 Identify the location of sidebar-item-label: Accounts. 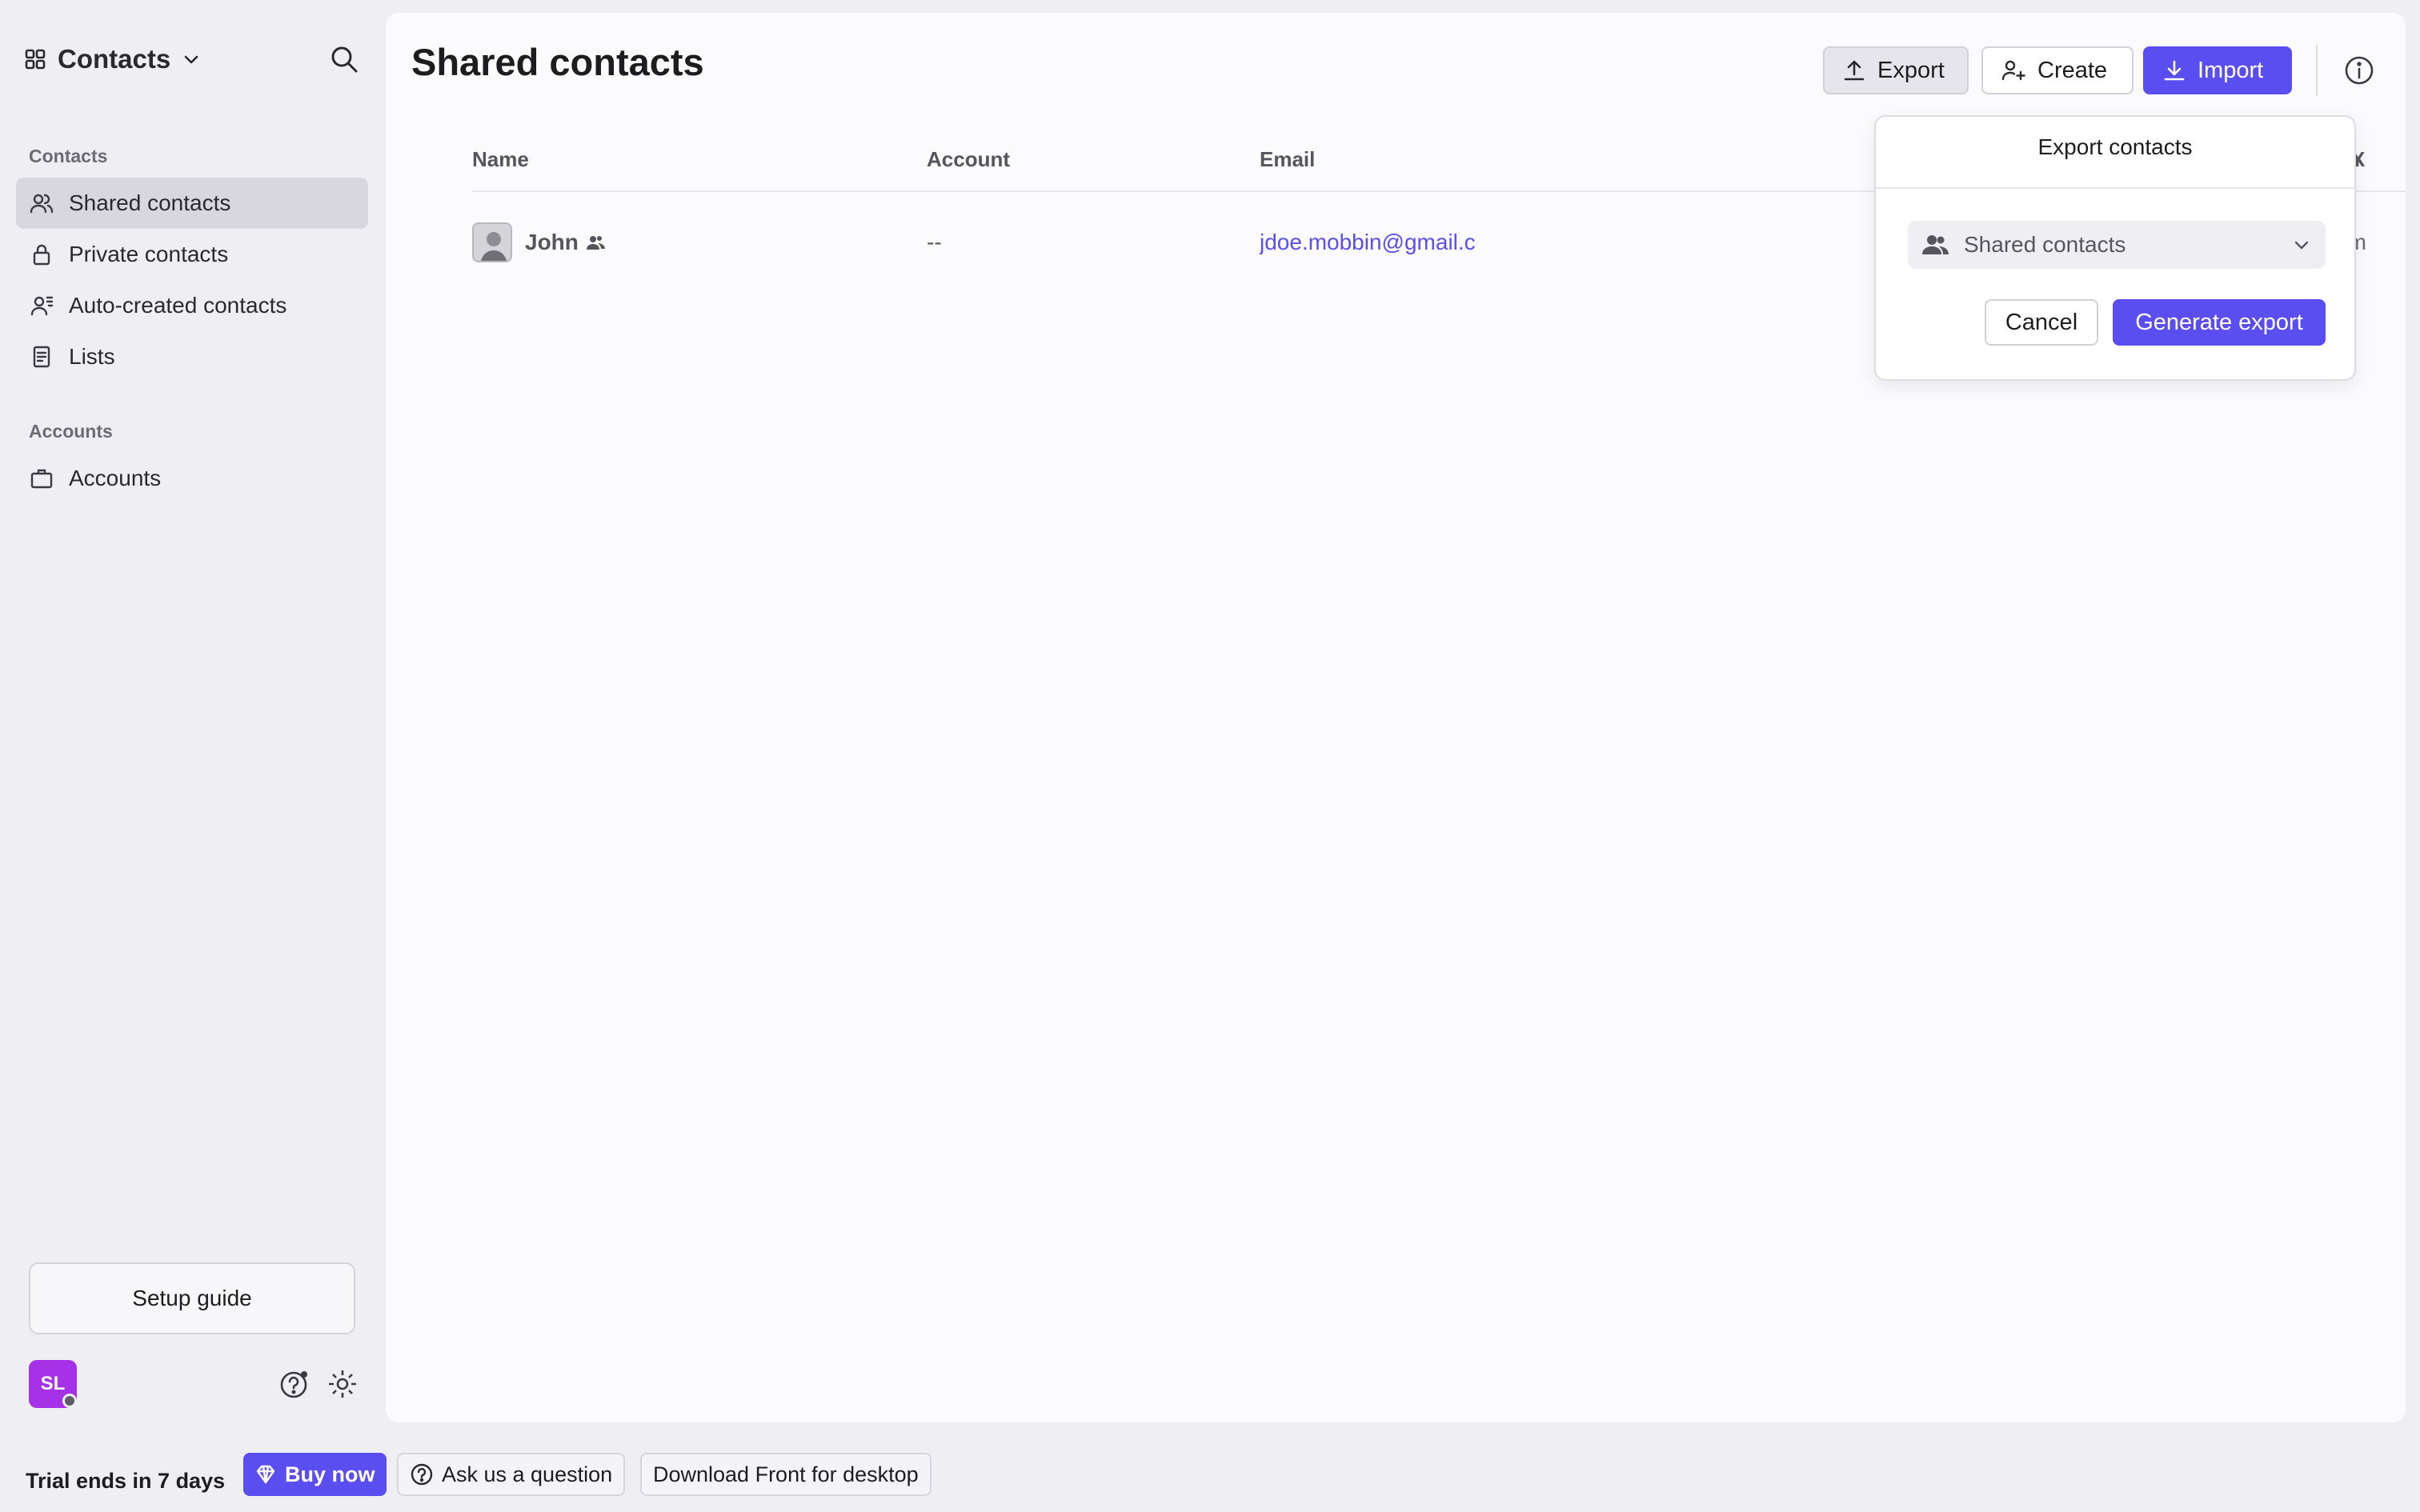
(116, 478).